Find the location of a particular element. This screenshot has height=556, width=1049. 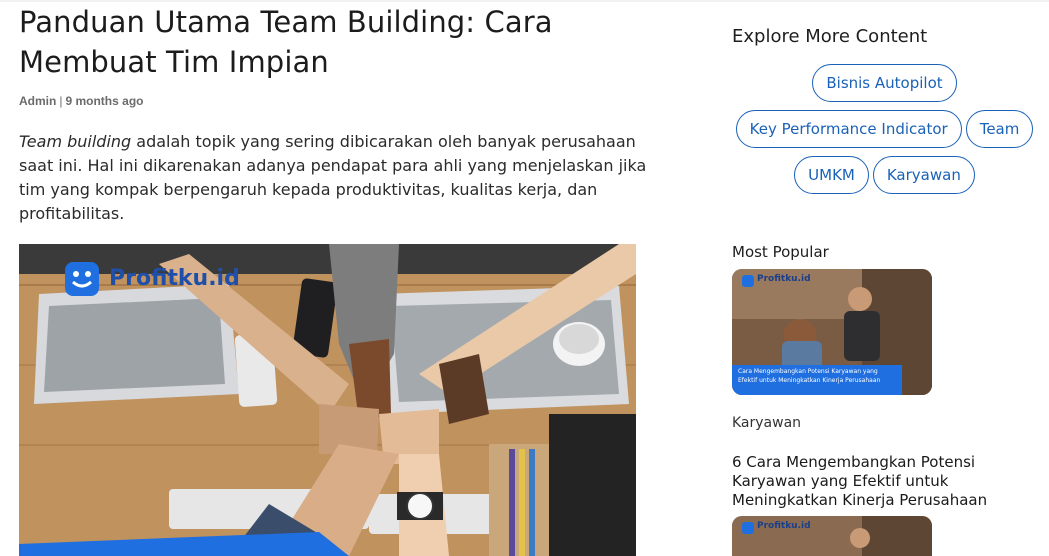

popular-category: Karyawan is located at coordinates (766, 423).